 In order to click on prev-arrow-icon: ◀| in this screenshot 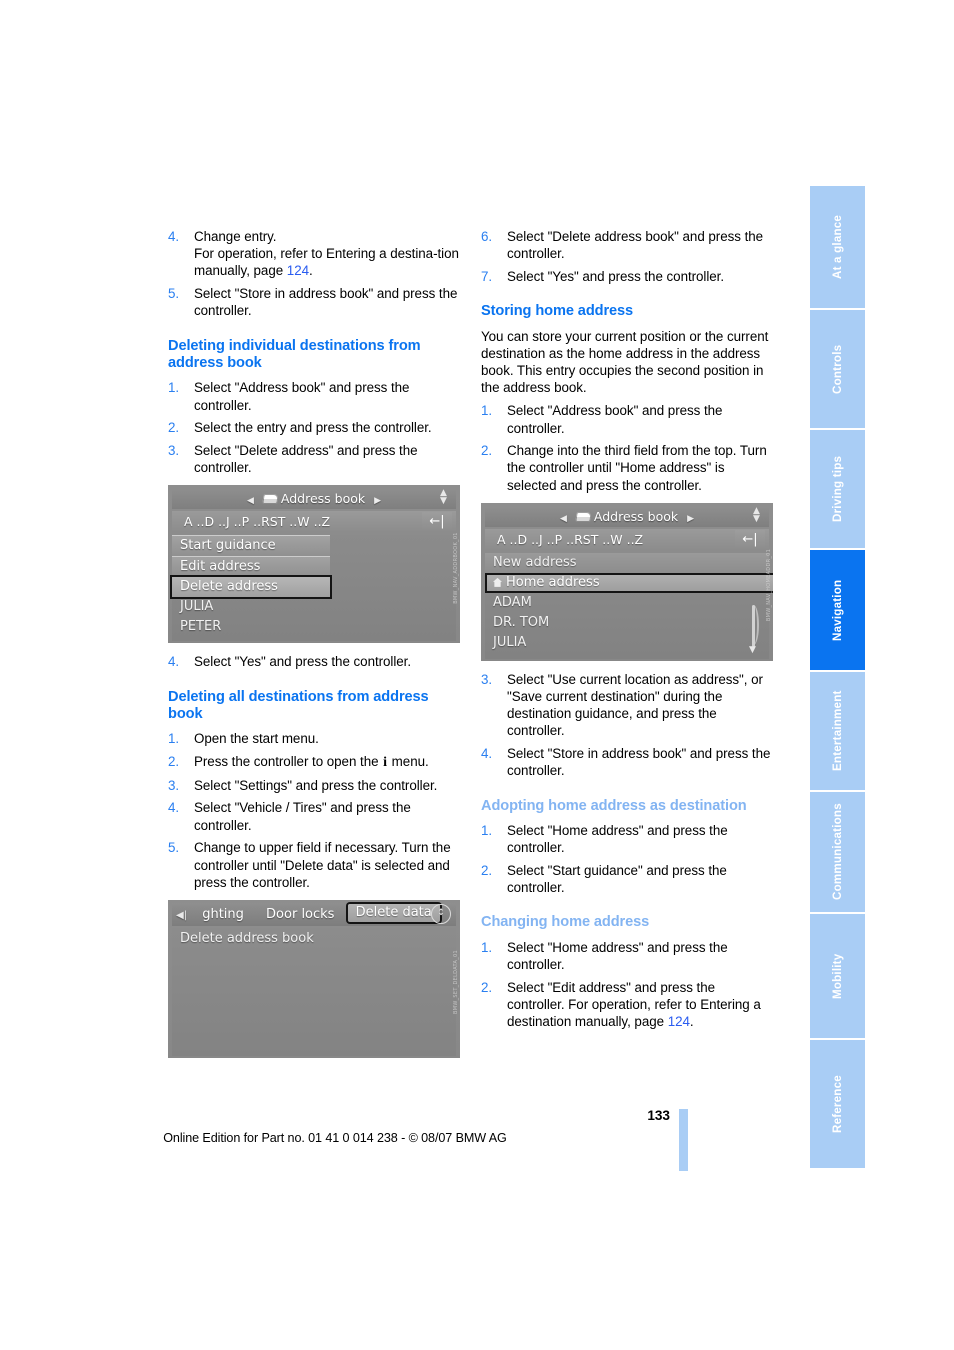, I will do `click(180, 915)`.